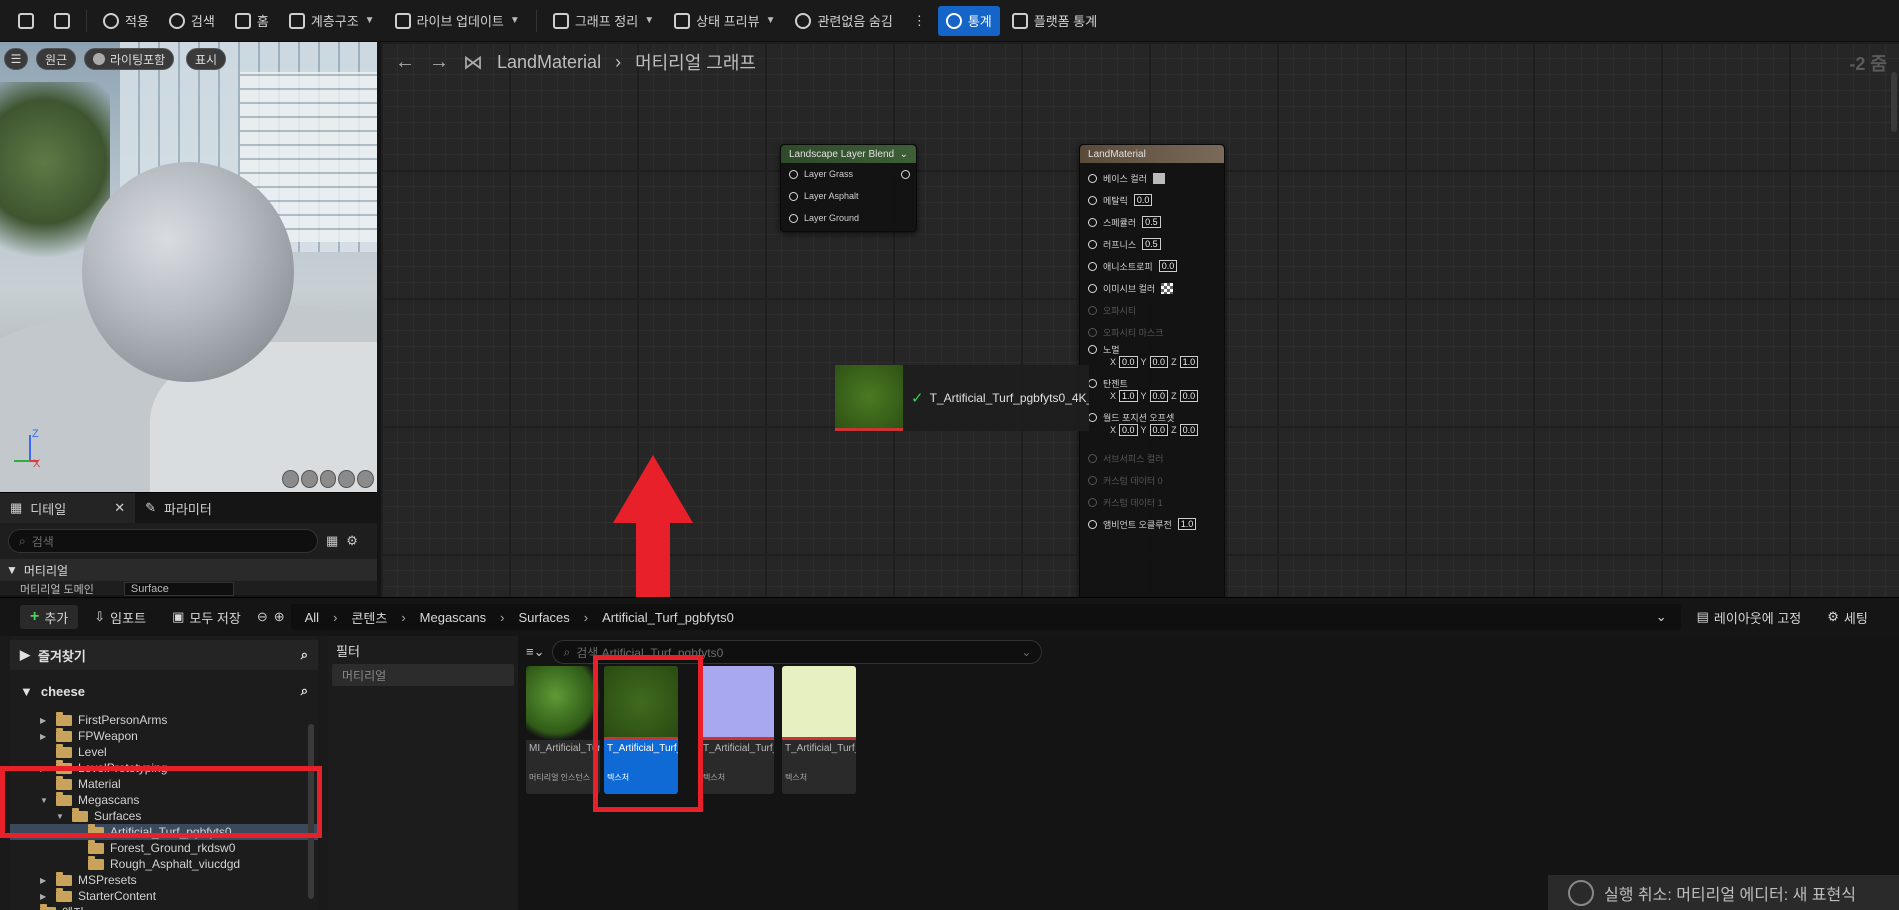  Describe the element at coordinates (16, 59) in the screenshot. I see `viewport-menu-button: ☰` at that location.